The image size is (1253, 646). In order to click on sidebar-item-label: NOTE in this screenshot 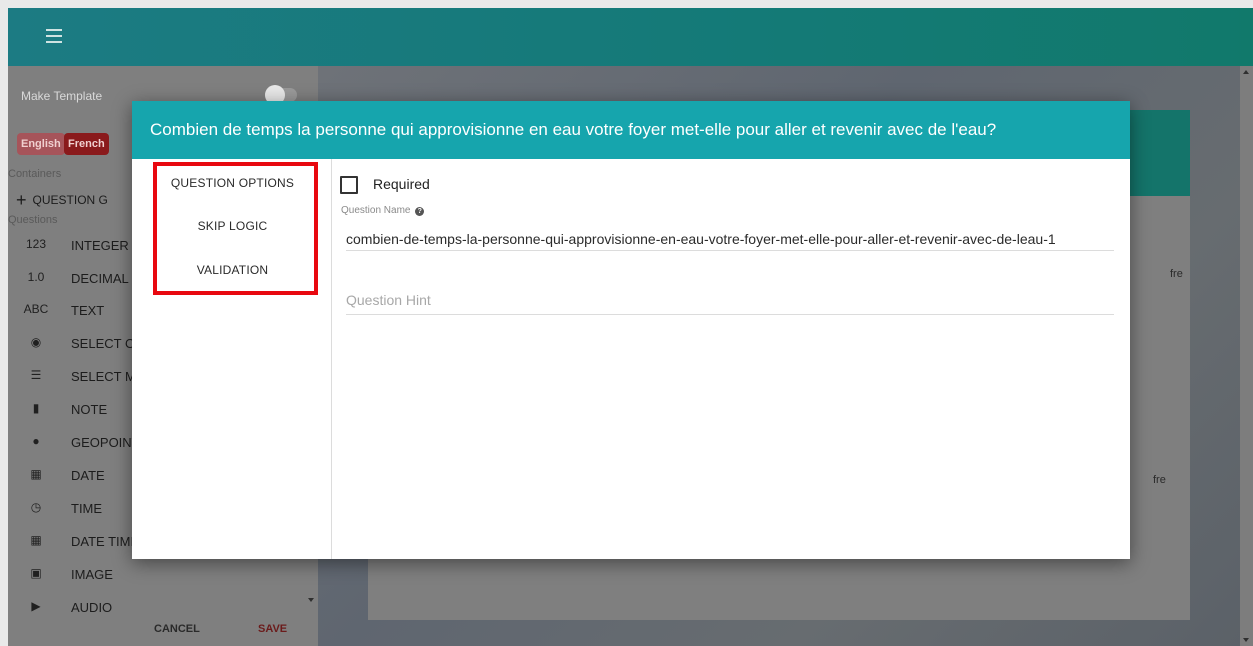, I will do `click(89, 409)`.